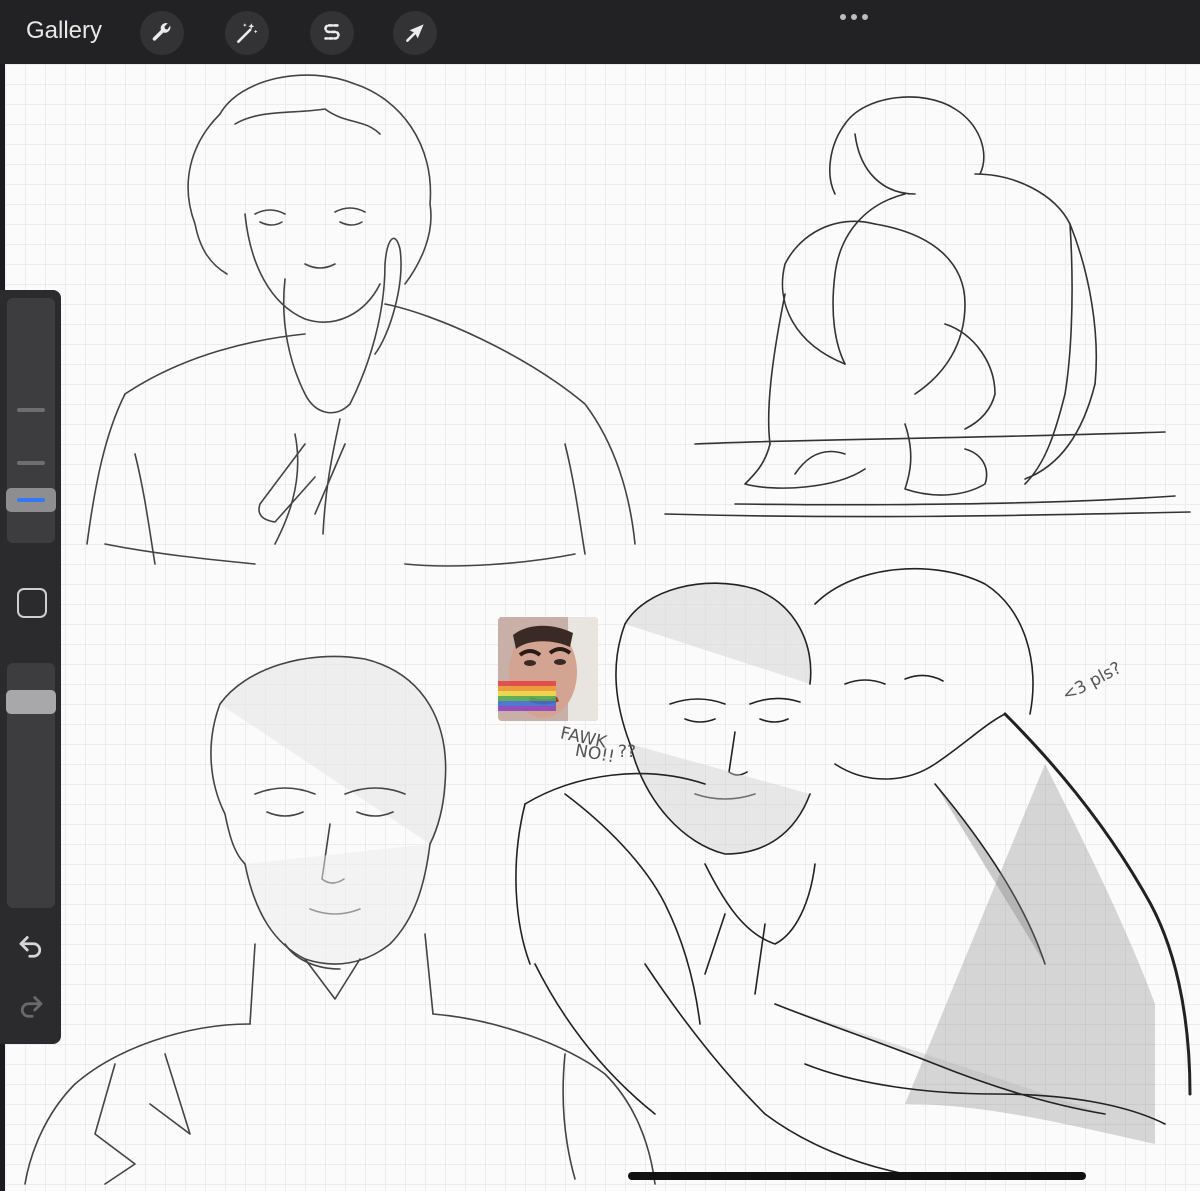 The image size is (1200, 1191). What do you see at coordinates (30, 667) in the screenshot?
I see `left-sidebar` at bounding box center [30, 667].